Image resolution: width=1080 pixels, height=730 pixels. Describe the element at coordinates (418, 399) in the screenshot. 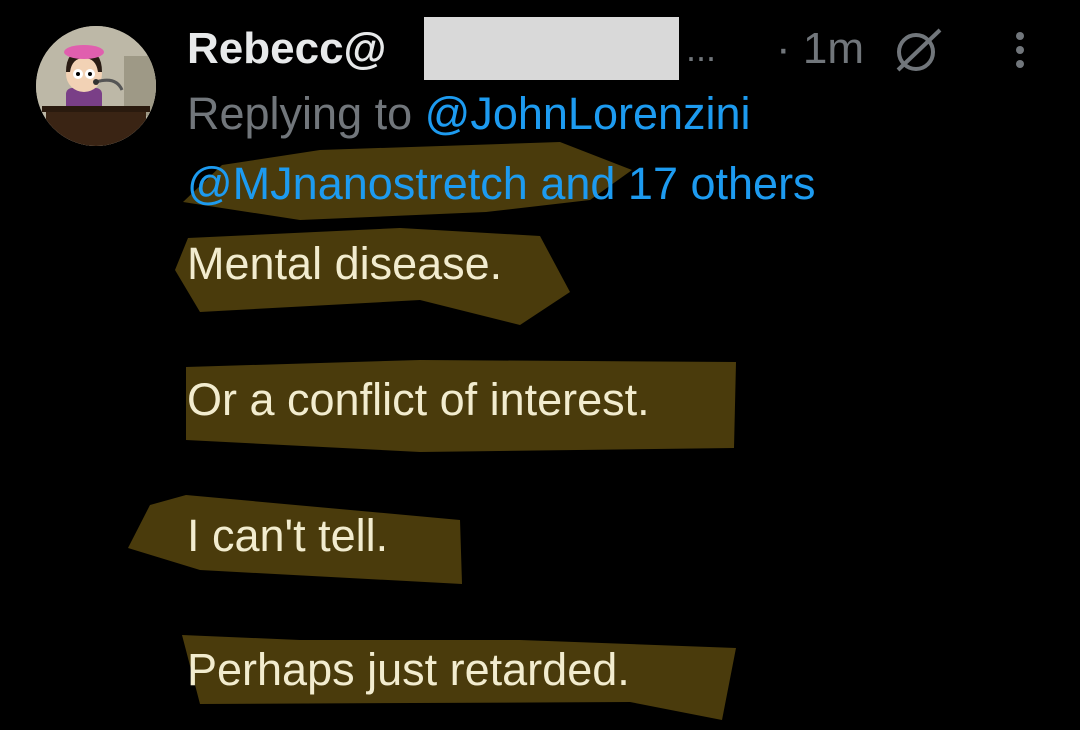

I see `tweet-body-line: Or a conflict of interest.` at that location.